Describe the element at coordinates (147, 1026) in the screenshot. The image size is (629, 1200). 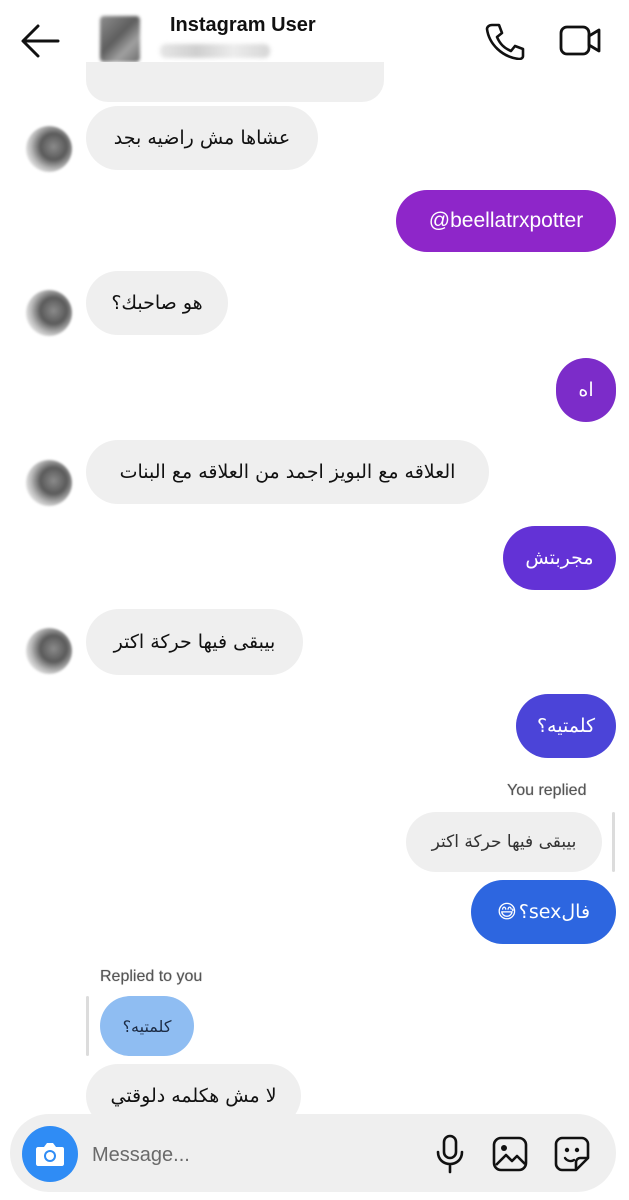
I see `quoted-message: كلمتيه؟` at that location.